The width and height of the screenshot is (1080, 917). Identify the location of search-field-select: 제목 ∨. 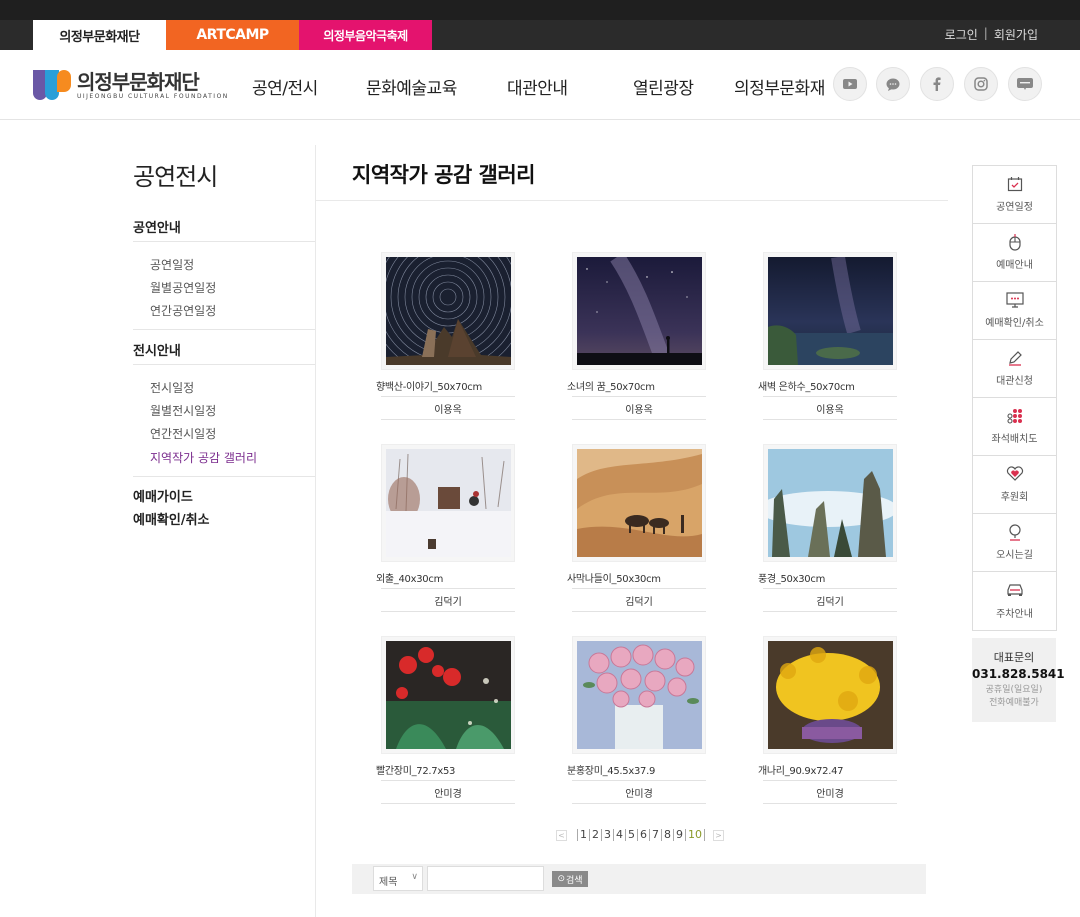
(398, 878).